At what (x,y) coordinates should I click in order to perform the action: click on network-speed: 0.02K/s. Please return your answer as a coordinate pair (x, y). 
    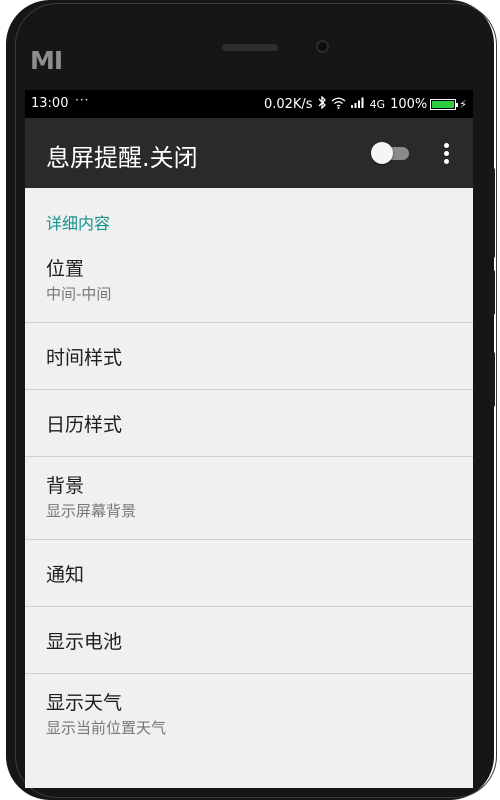
    Looking at the image, I should click on (288, 104).